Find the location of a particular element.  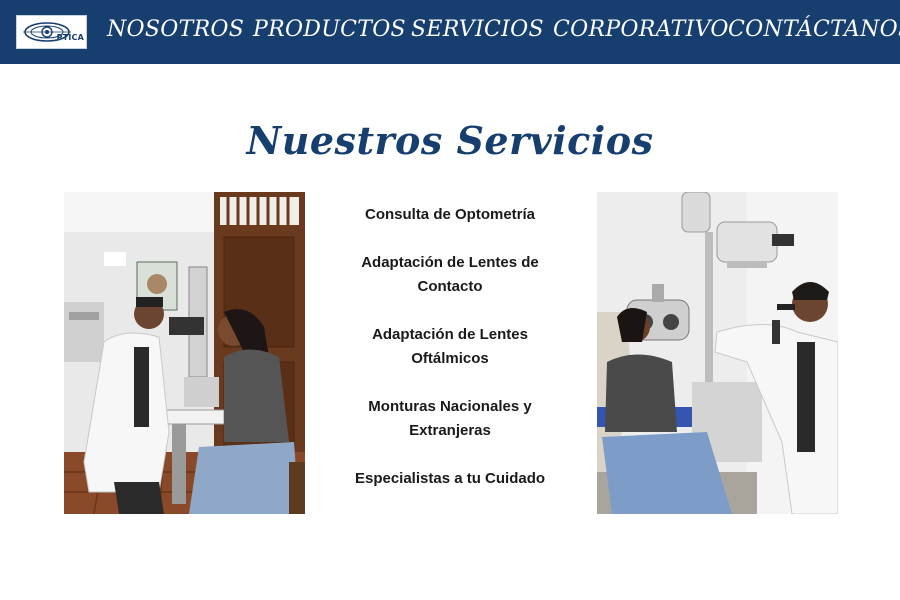

service-item: Monturas Nacionales y Extranjeras is located at coordinates (450, 418).